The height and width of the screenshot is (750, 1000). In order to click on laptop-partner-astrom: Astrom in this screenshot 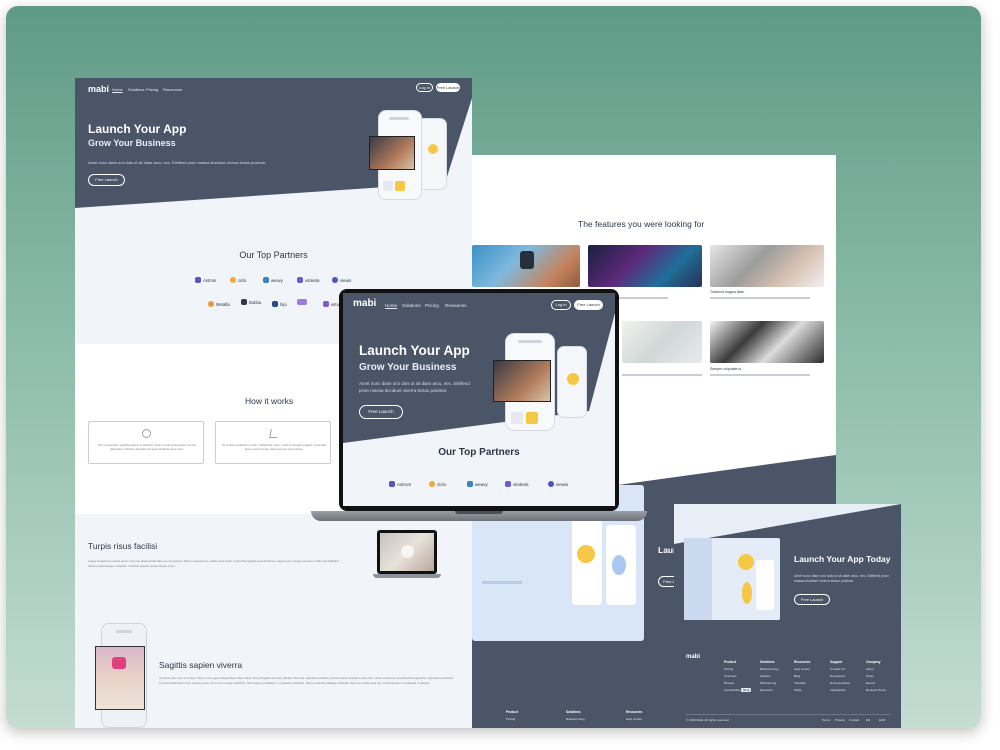, I will do `click(400, 484)`.